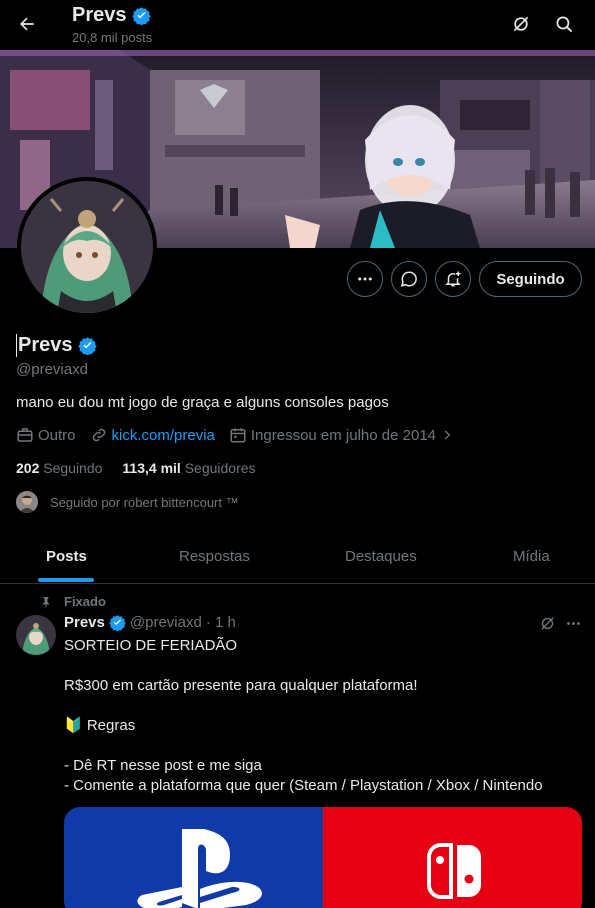 The image size is (595, 908). I want to click on profile-name-row: Prevs, so click(56, 345).